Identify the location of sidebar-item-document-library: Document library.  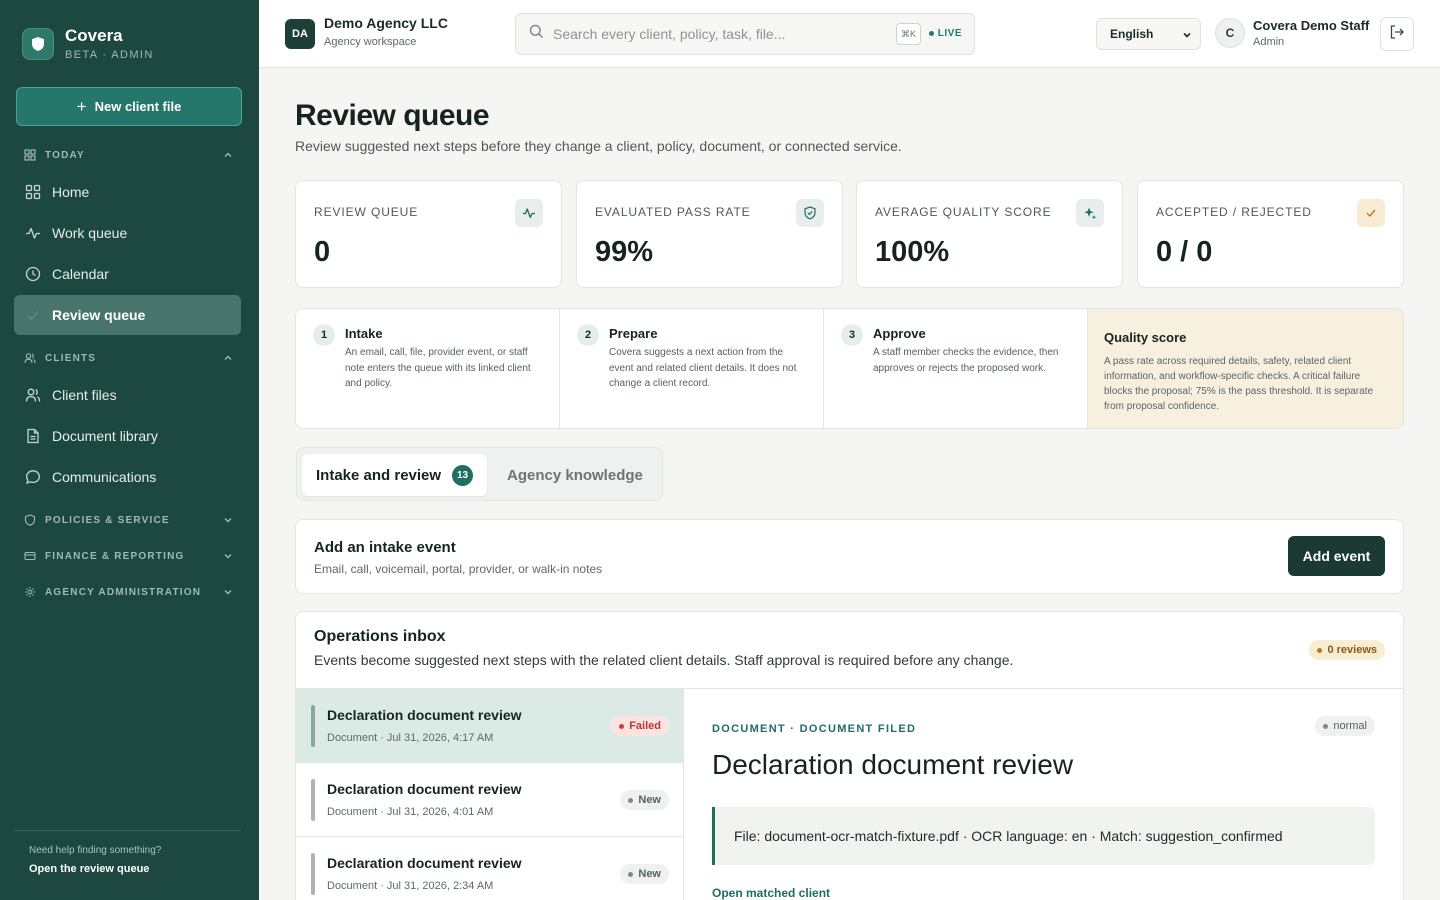
(127, 436).